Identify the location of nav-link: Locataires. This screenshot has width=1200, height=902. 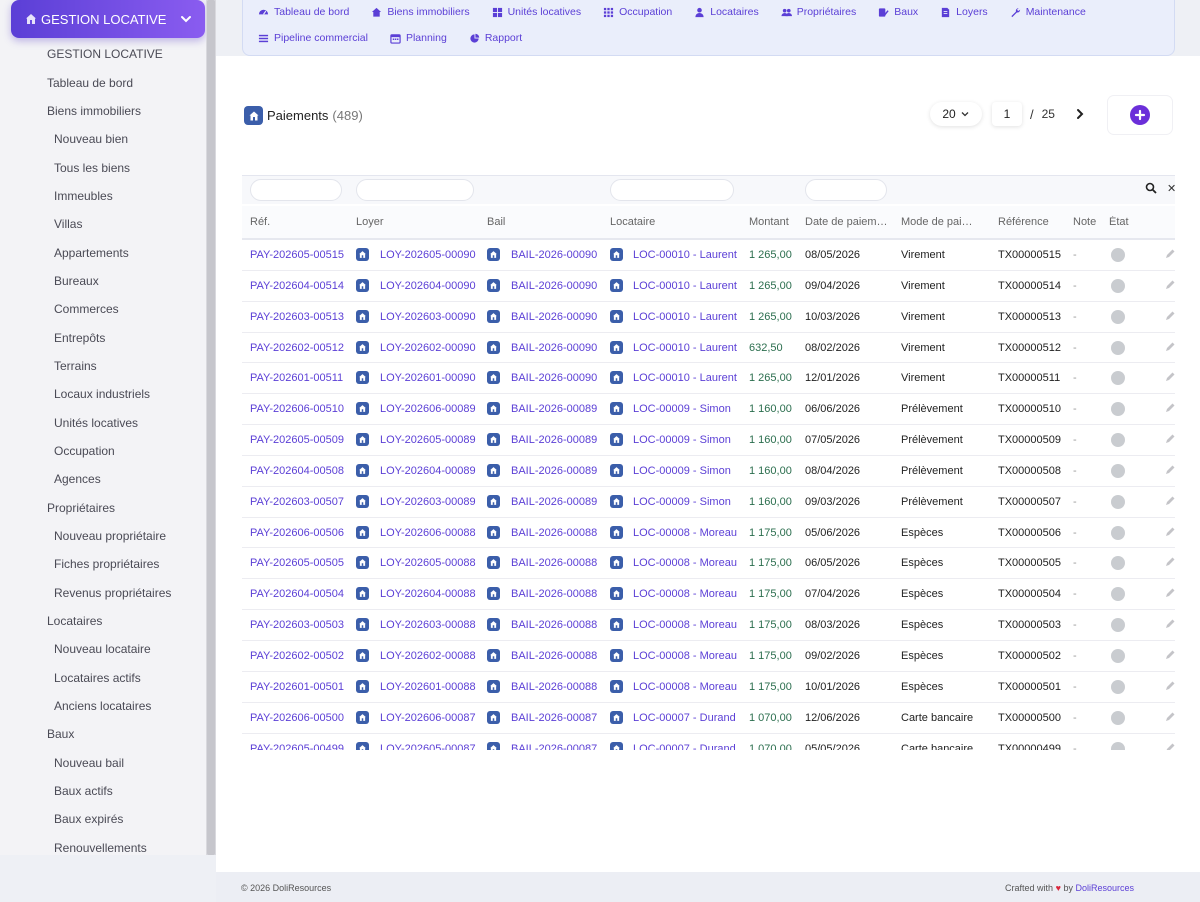
(726, 12).